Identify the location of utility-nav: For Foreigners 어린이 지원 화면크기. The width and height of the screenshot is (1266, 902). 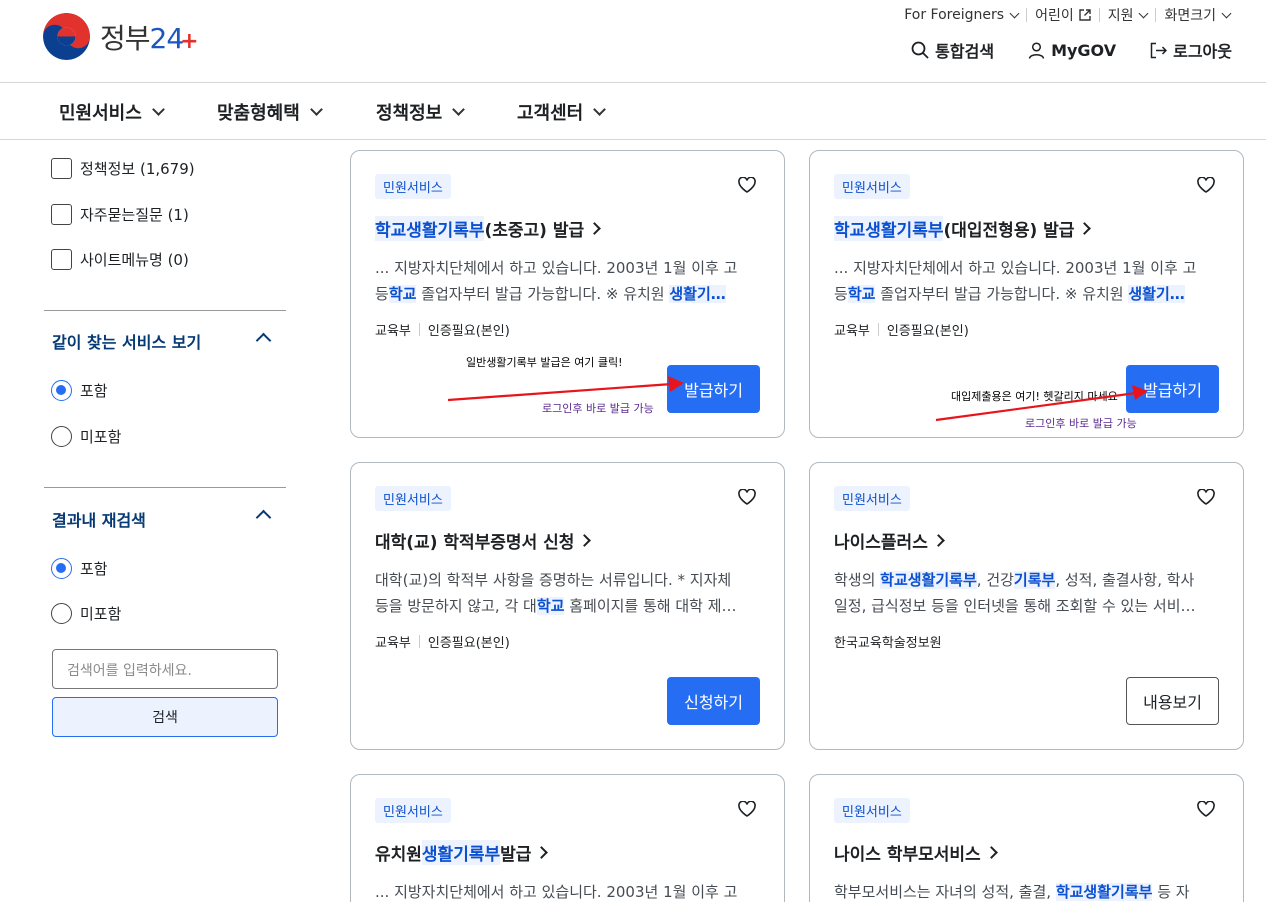
(1067, 15).